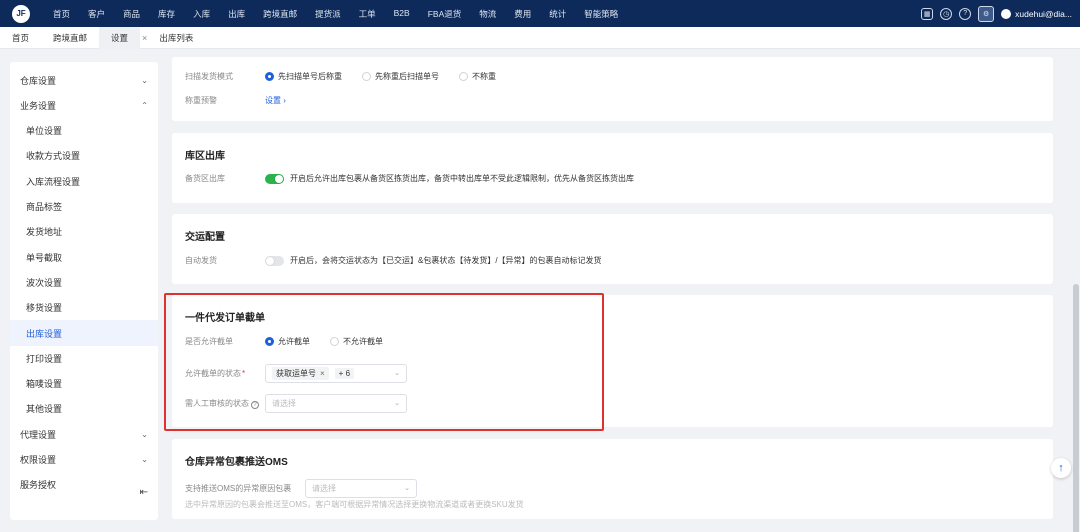 This screenshot has height=532, width=1080. I want to click on weight-warning-row: 称重预警 设置 ›, so click(235, 100).